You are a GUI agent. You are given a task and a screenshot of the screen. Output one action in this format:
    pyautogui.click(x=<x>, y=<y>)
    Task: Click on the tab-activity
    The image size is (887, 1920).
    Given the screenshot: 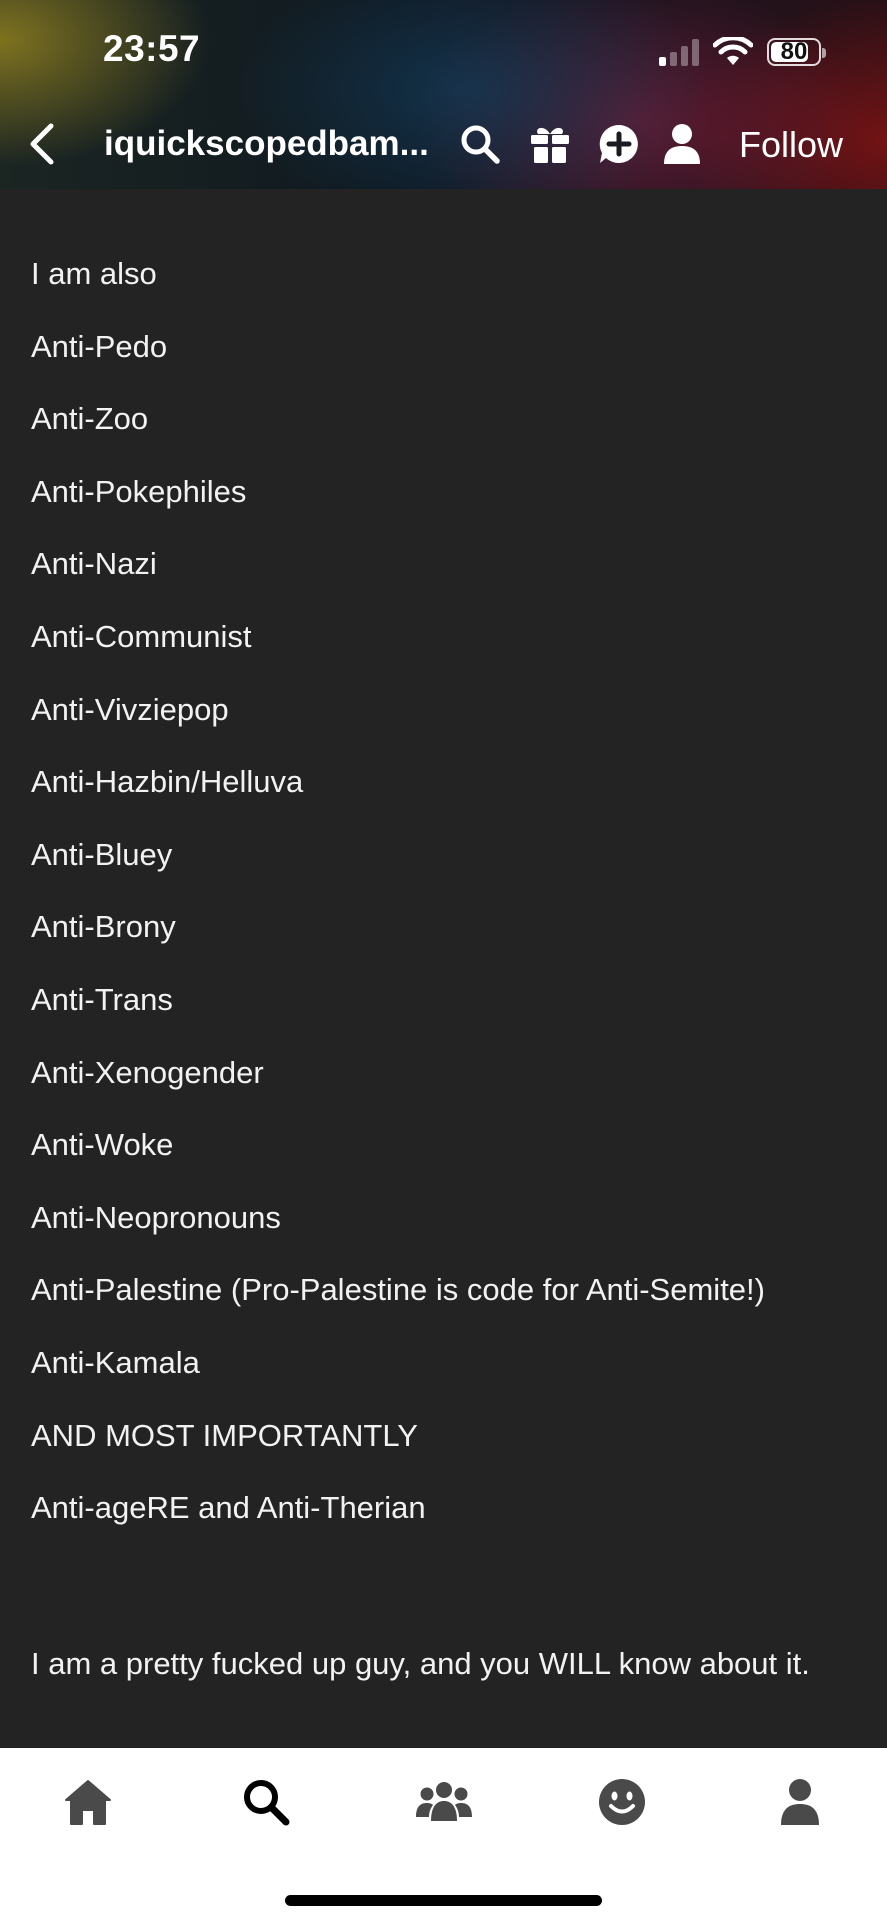 What is the action you would take?
    pyautogui.click(x=622, y=1802)
    